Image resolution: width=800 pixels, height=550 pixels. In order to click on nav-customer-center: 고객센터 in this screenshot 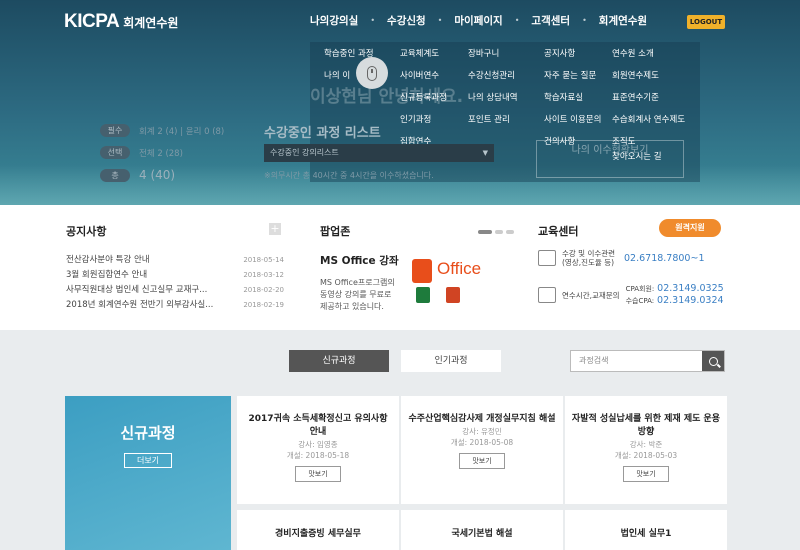, I will do `click(550, 21)`.